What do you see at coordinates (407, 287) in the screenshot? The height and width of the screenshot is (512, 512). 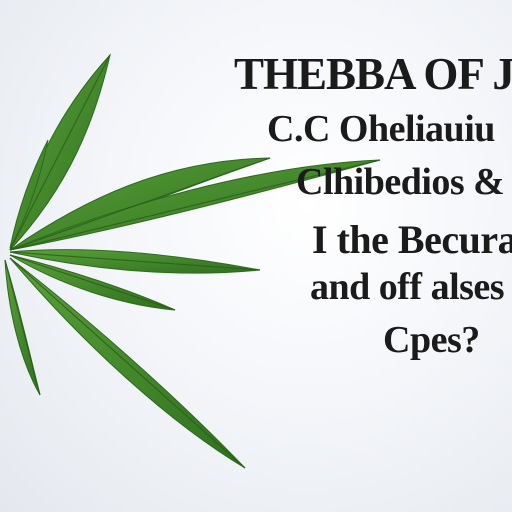 I see `headline-line-5: and off alses` at bounding box center [407, 287].